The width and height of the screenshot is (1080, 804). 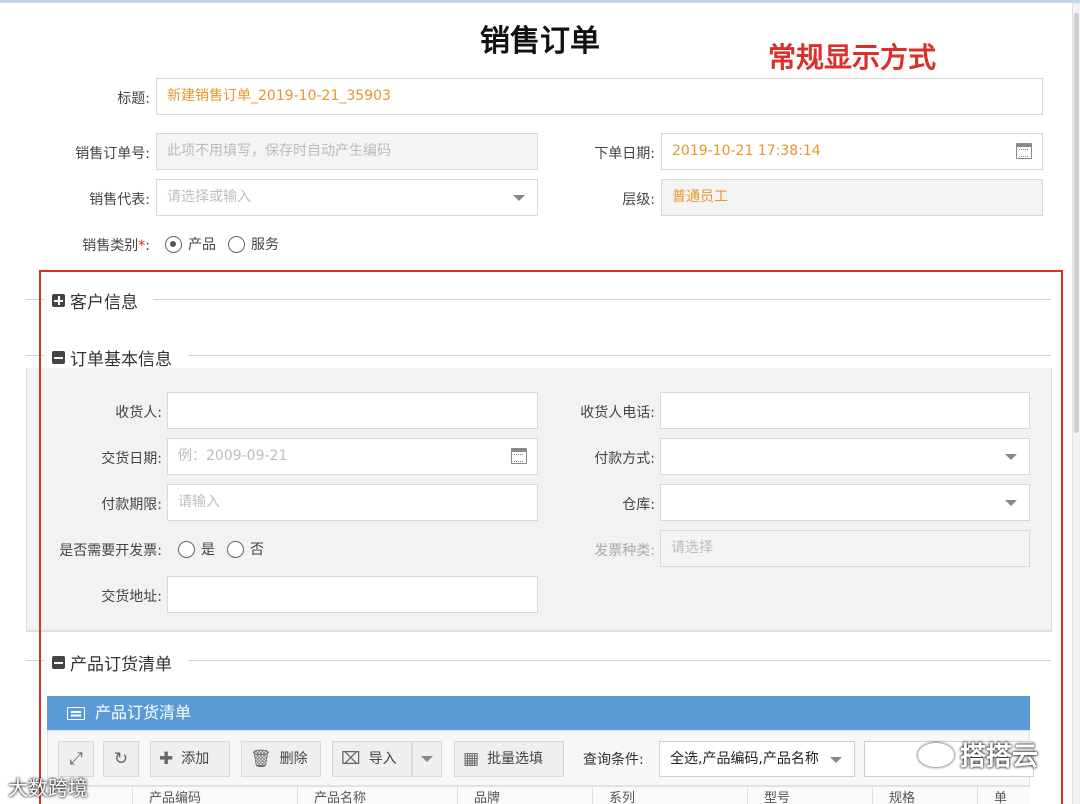 What do you see at coordinates (225, 244) in the screenshot?
I see `category-radio-group: 产品 服务` at bounding box center [225, 244].